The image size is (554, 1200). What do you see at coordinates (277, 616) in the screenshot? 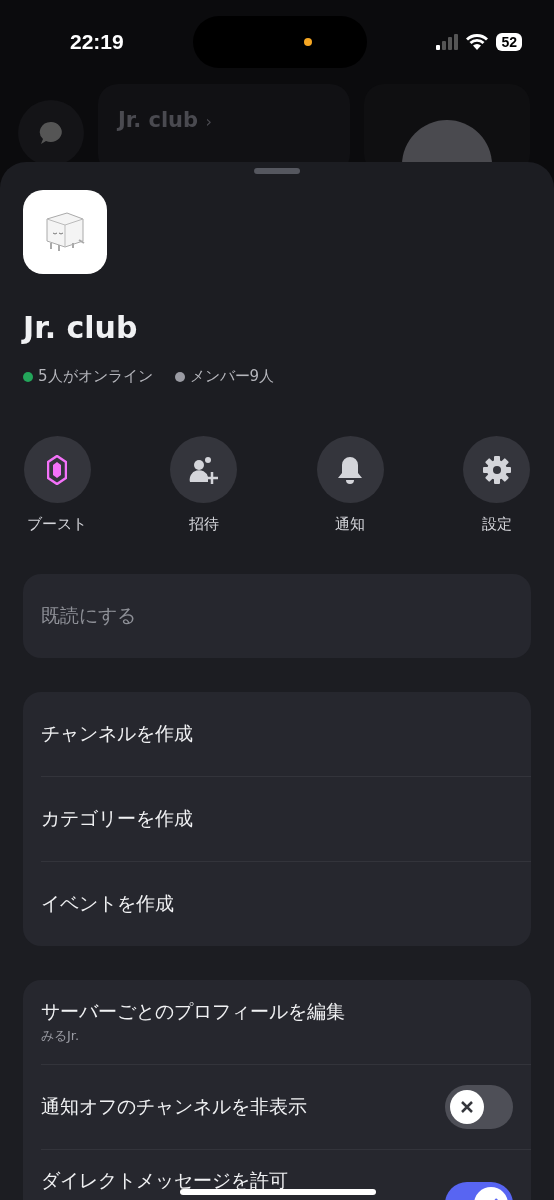
I see `mark-read-button: 既読にする` at bounding box center [277, 616].